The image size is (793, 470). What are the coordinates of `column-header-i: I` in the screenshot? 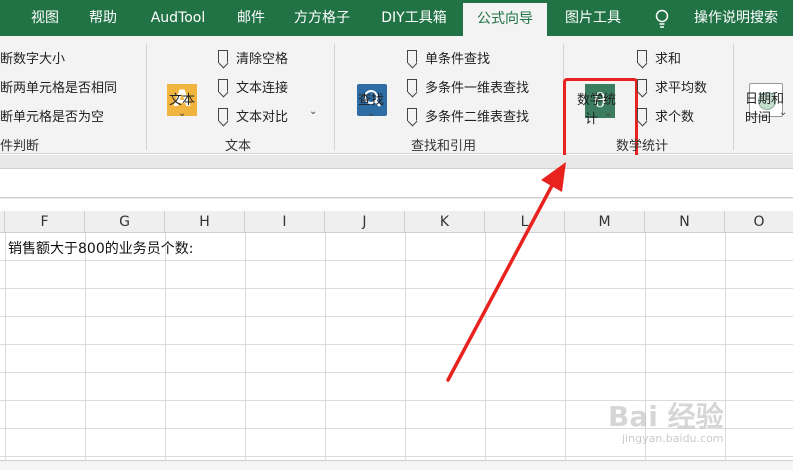 It's located at (285, 222).